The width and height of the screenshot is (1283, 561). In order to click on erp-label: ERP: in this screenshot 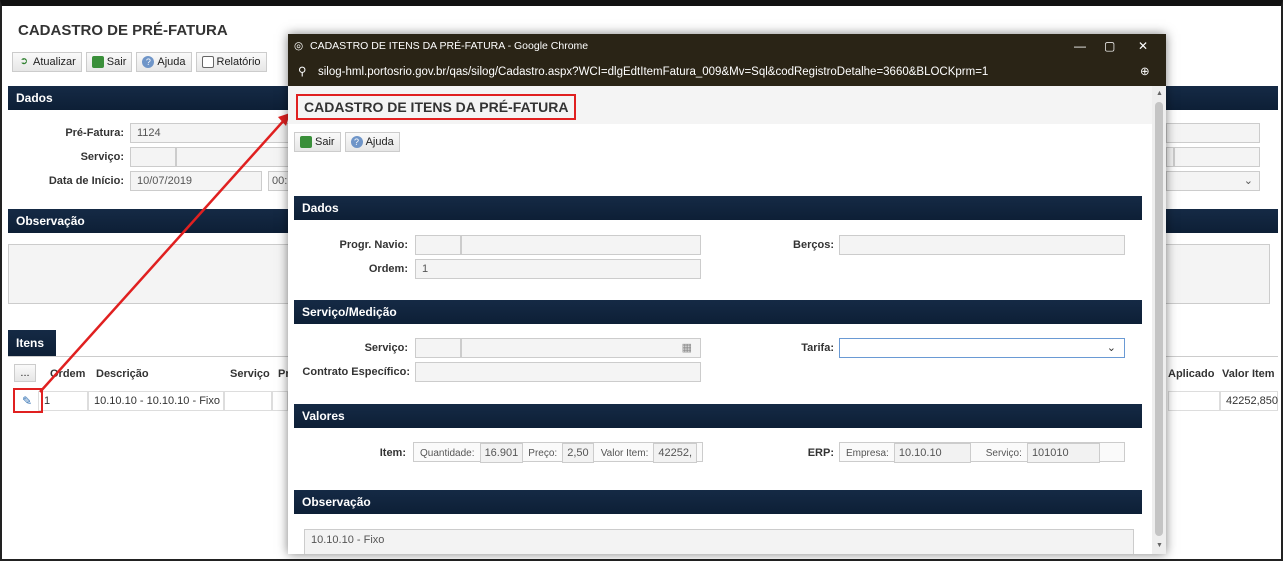, I will do `click(820, 453)`.